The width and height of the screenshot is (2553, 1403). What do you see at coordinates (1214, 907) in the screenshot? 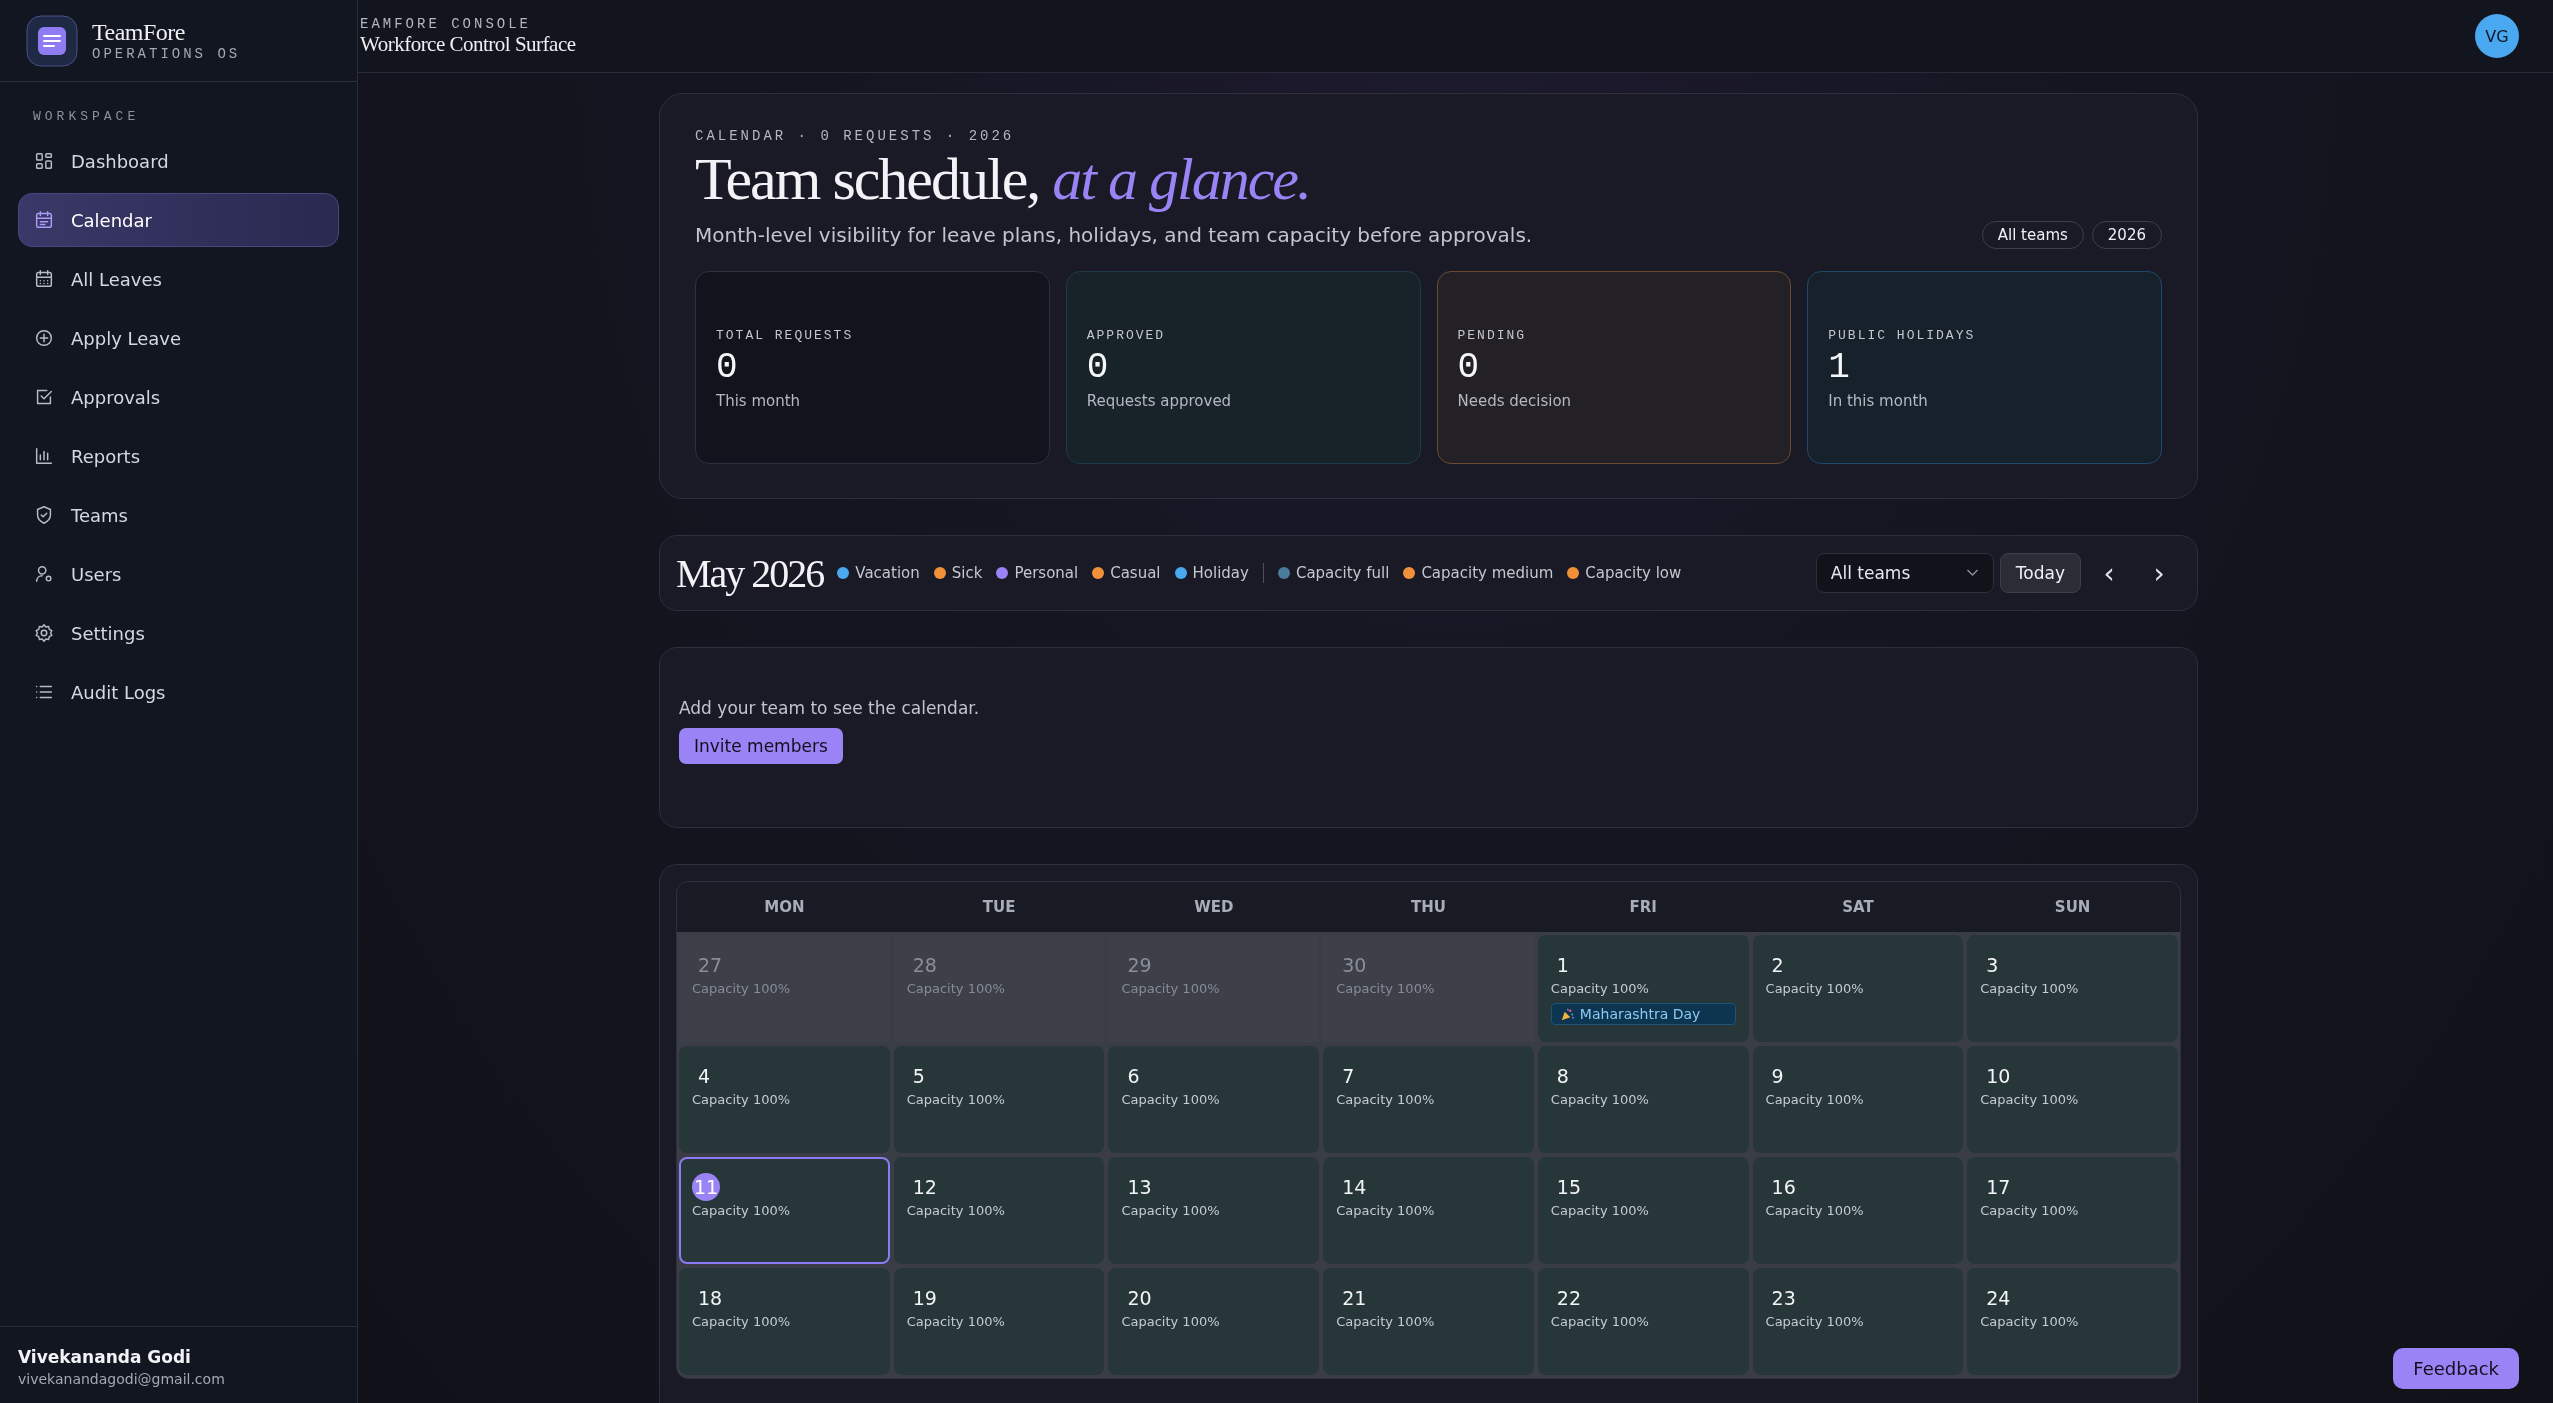
I see `weekday-label: WED` at bounding box center [1214, 907].